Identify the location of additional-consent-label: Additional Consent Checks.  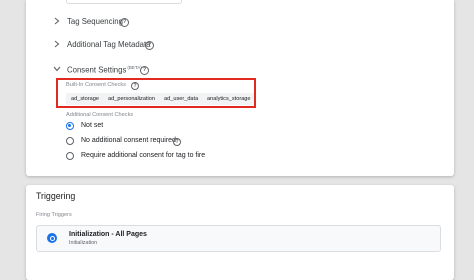
(100, 115).